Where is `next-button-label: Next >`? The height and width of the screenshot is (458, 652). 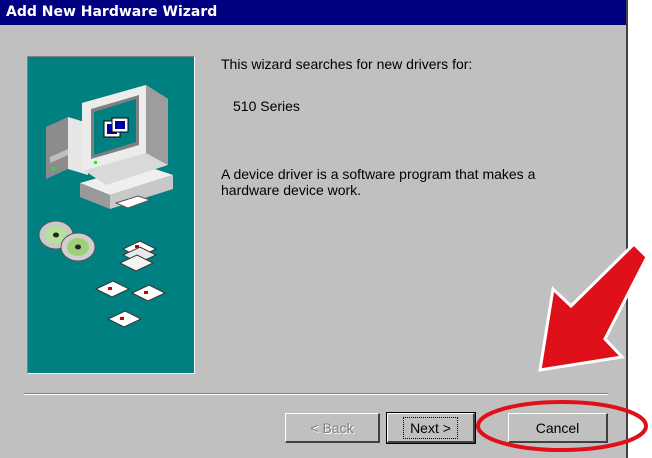
next-button-label: Next > is located at coordinates (430, 428).